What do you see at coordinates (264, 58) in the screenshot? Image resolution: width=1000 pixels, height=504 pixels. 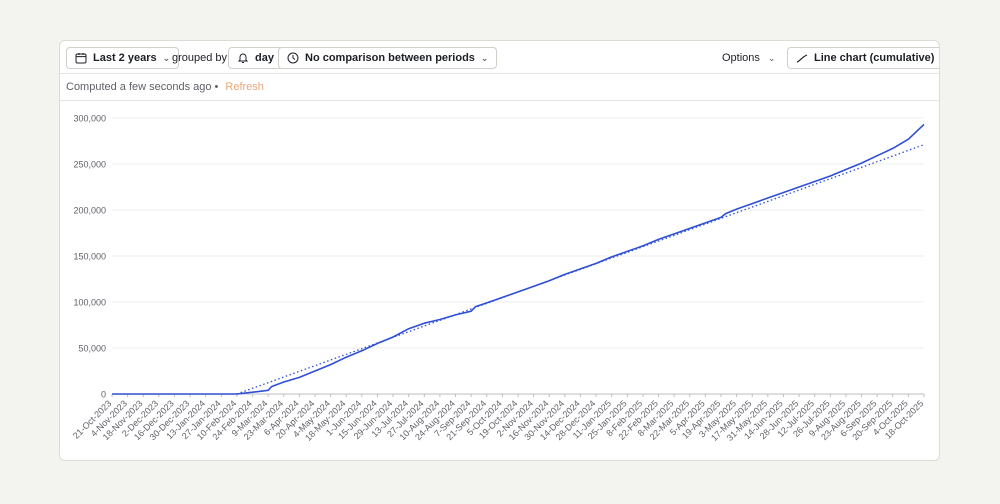 I see `interval-label: day` at bounding box center [264, 58].